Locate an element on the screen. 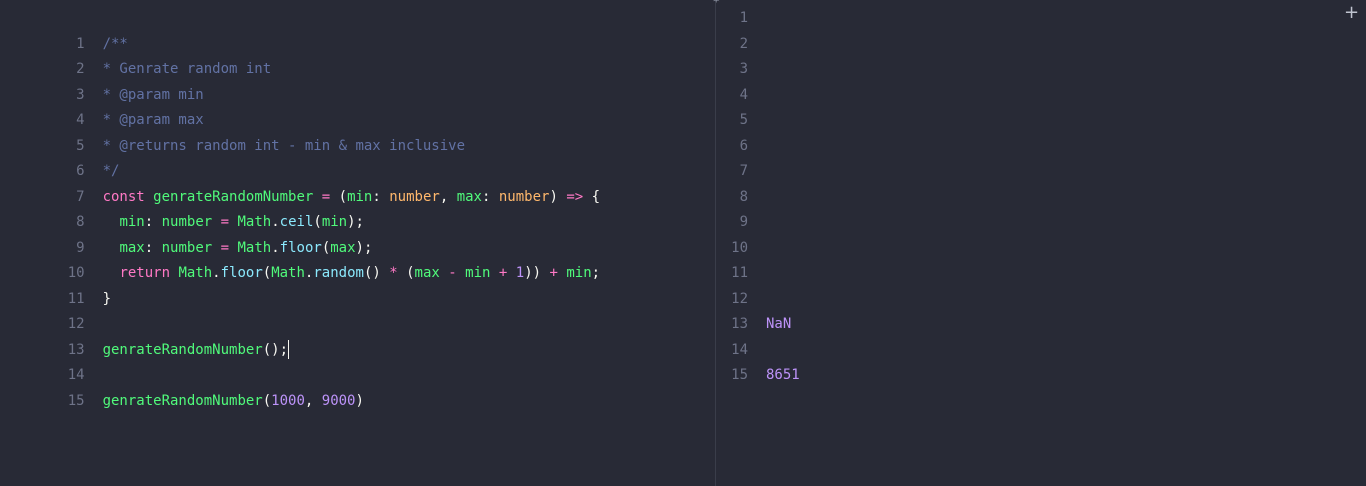  result-value: 8651 is located at coordinates (783, 375).